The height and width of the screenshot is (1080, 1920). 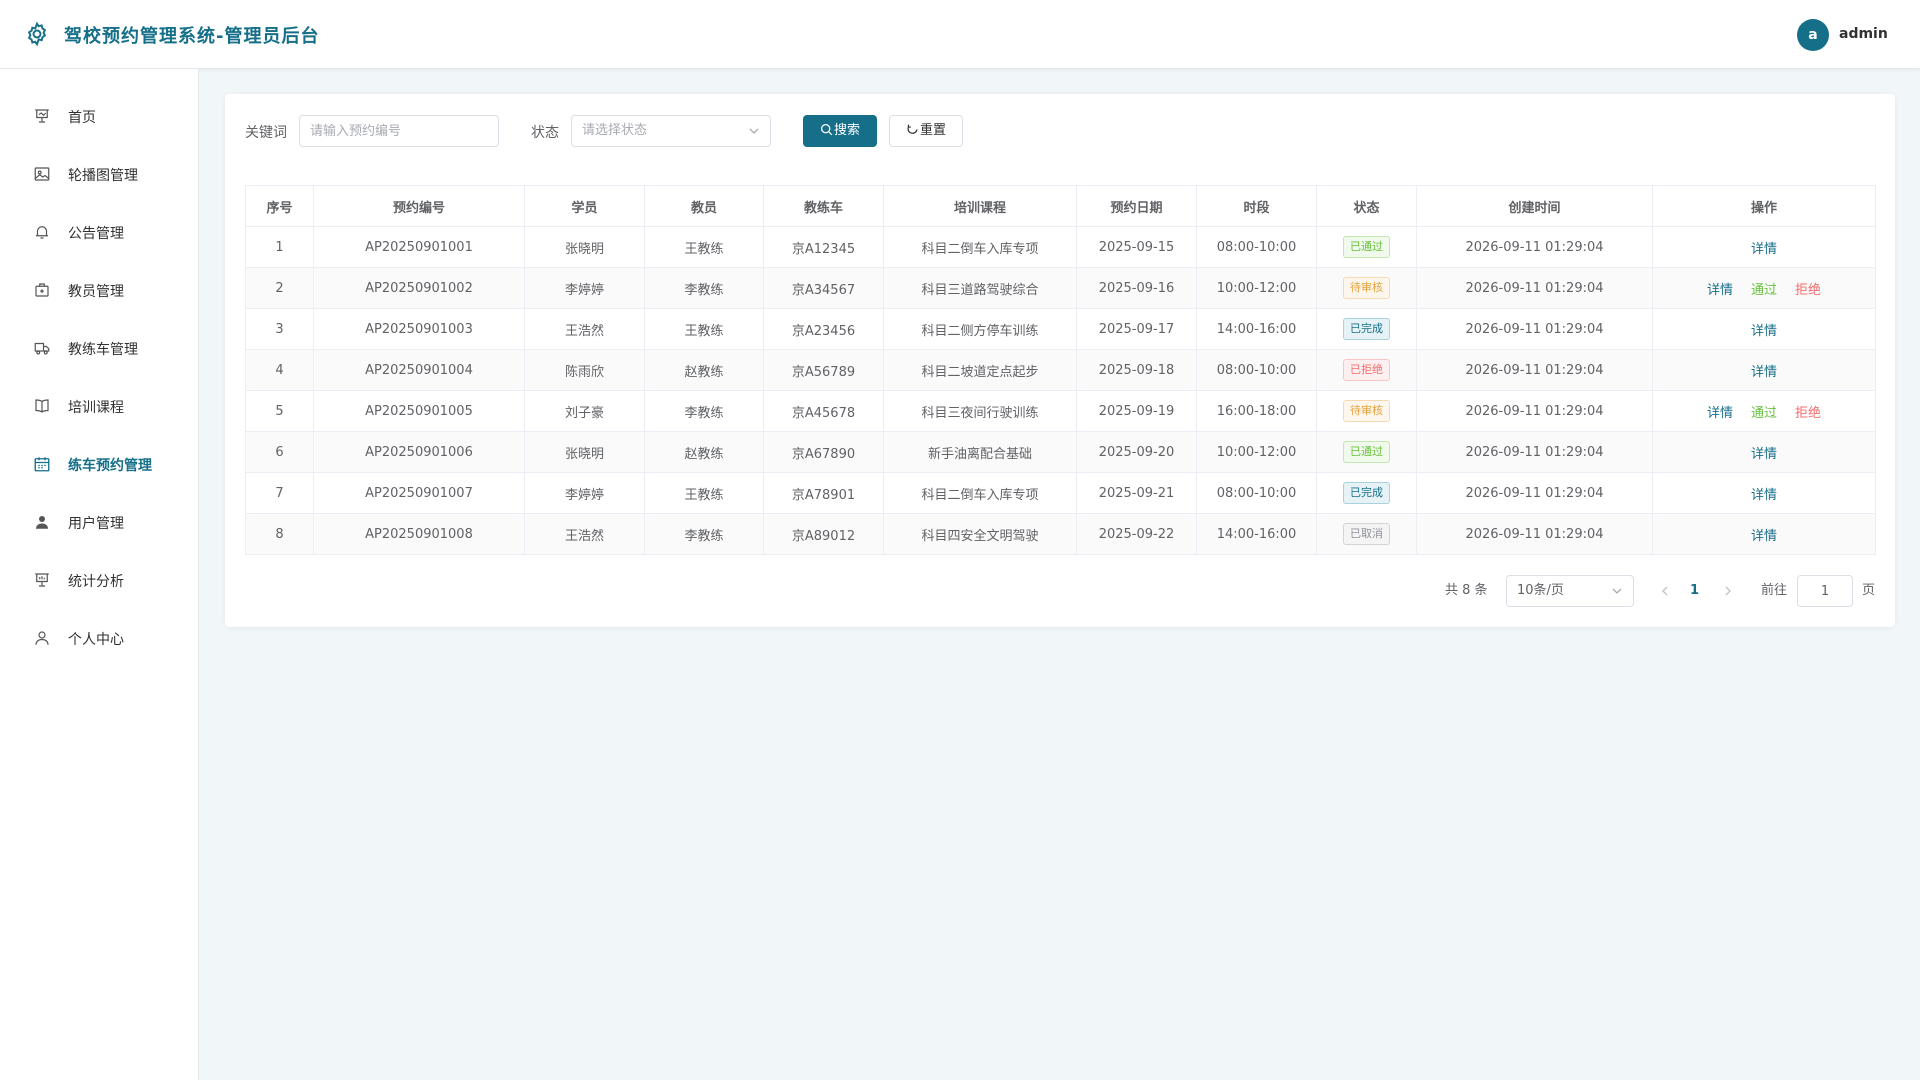 What do you see at coordinates (1366, 288) in the screenshot?
I see `cell-status: 待审核` at bounding box center [1366, 288].